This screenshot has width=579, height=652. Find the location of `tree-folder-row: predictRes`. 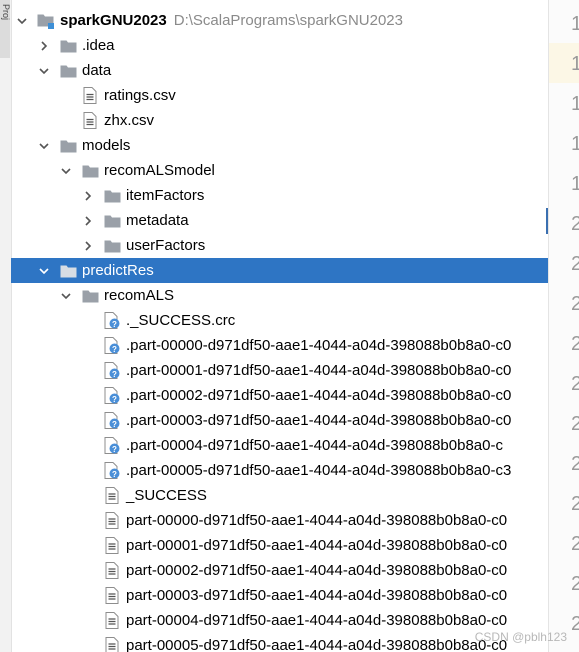

tree-folder-row: predictRes is located at coordinates (279, 270).